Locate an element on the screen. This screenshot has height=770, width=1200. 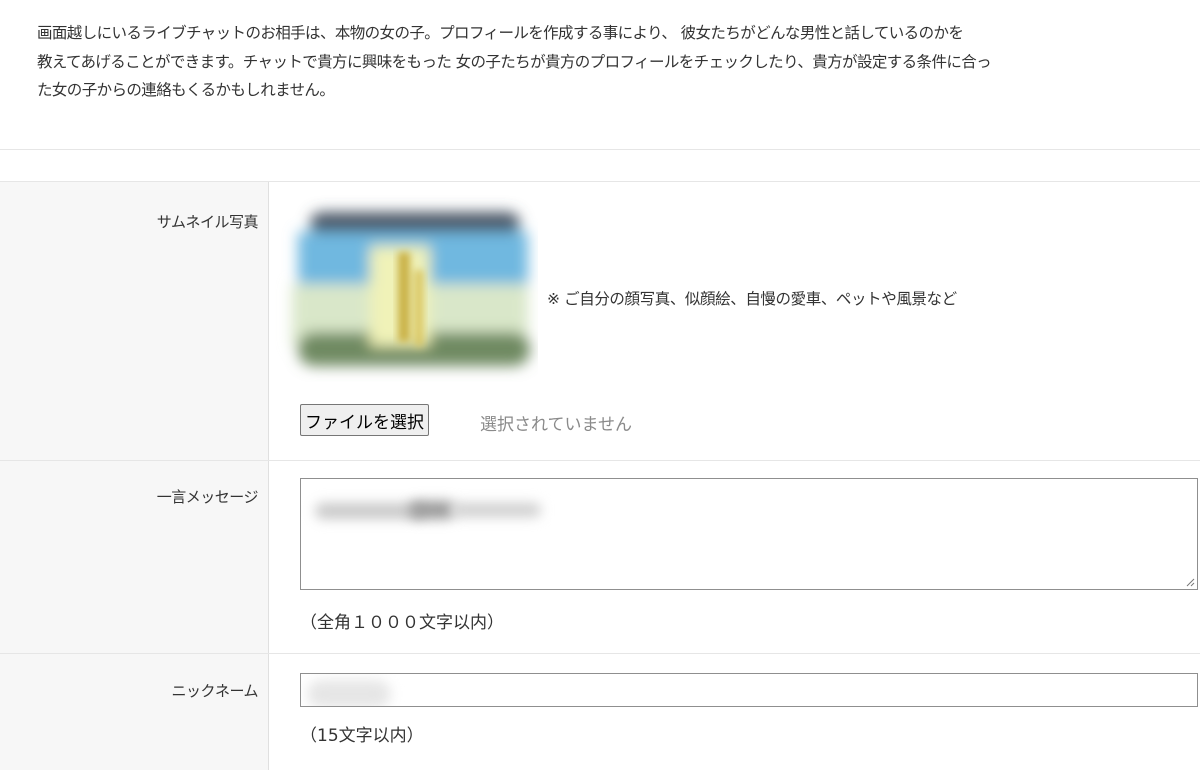
nickname-input is located at coordinates (749, 690).